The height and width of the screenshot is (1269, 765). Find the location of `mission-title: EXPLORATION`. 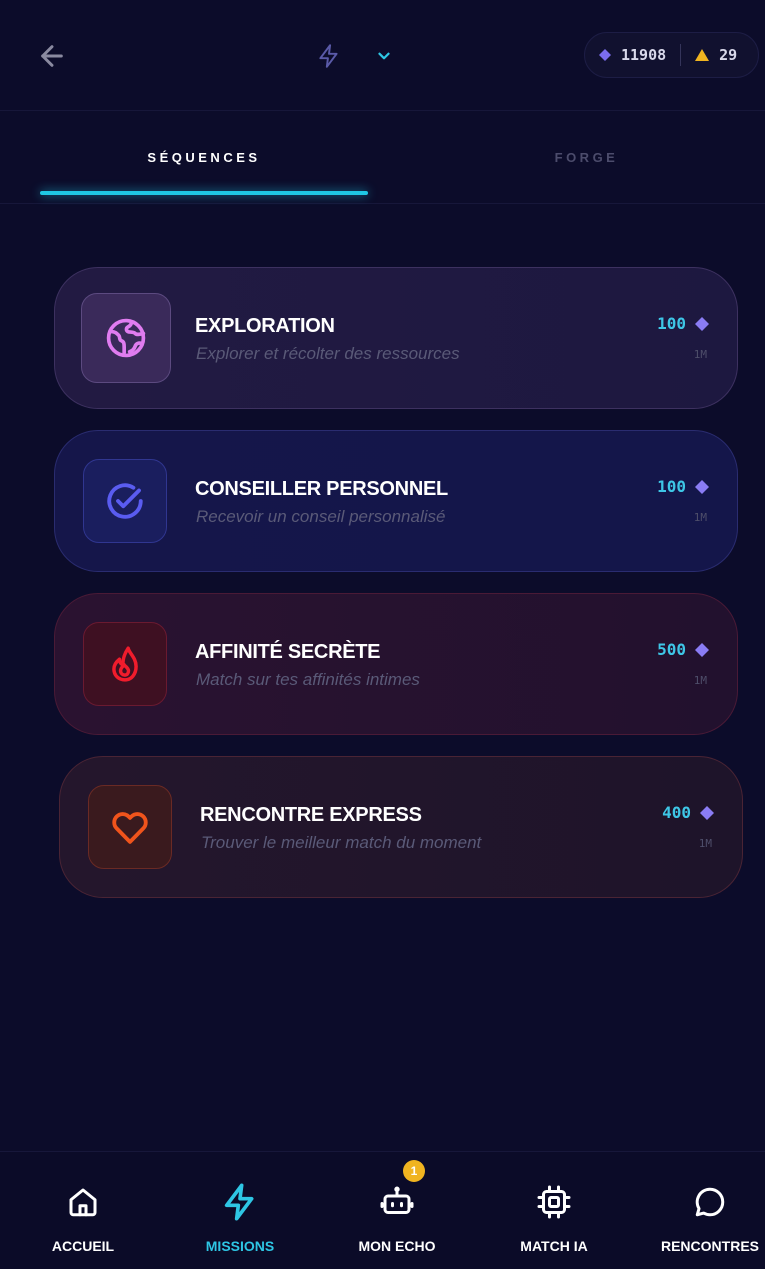

mission-title: EXPLORATION is located at coordinates (265, 326).